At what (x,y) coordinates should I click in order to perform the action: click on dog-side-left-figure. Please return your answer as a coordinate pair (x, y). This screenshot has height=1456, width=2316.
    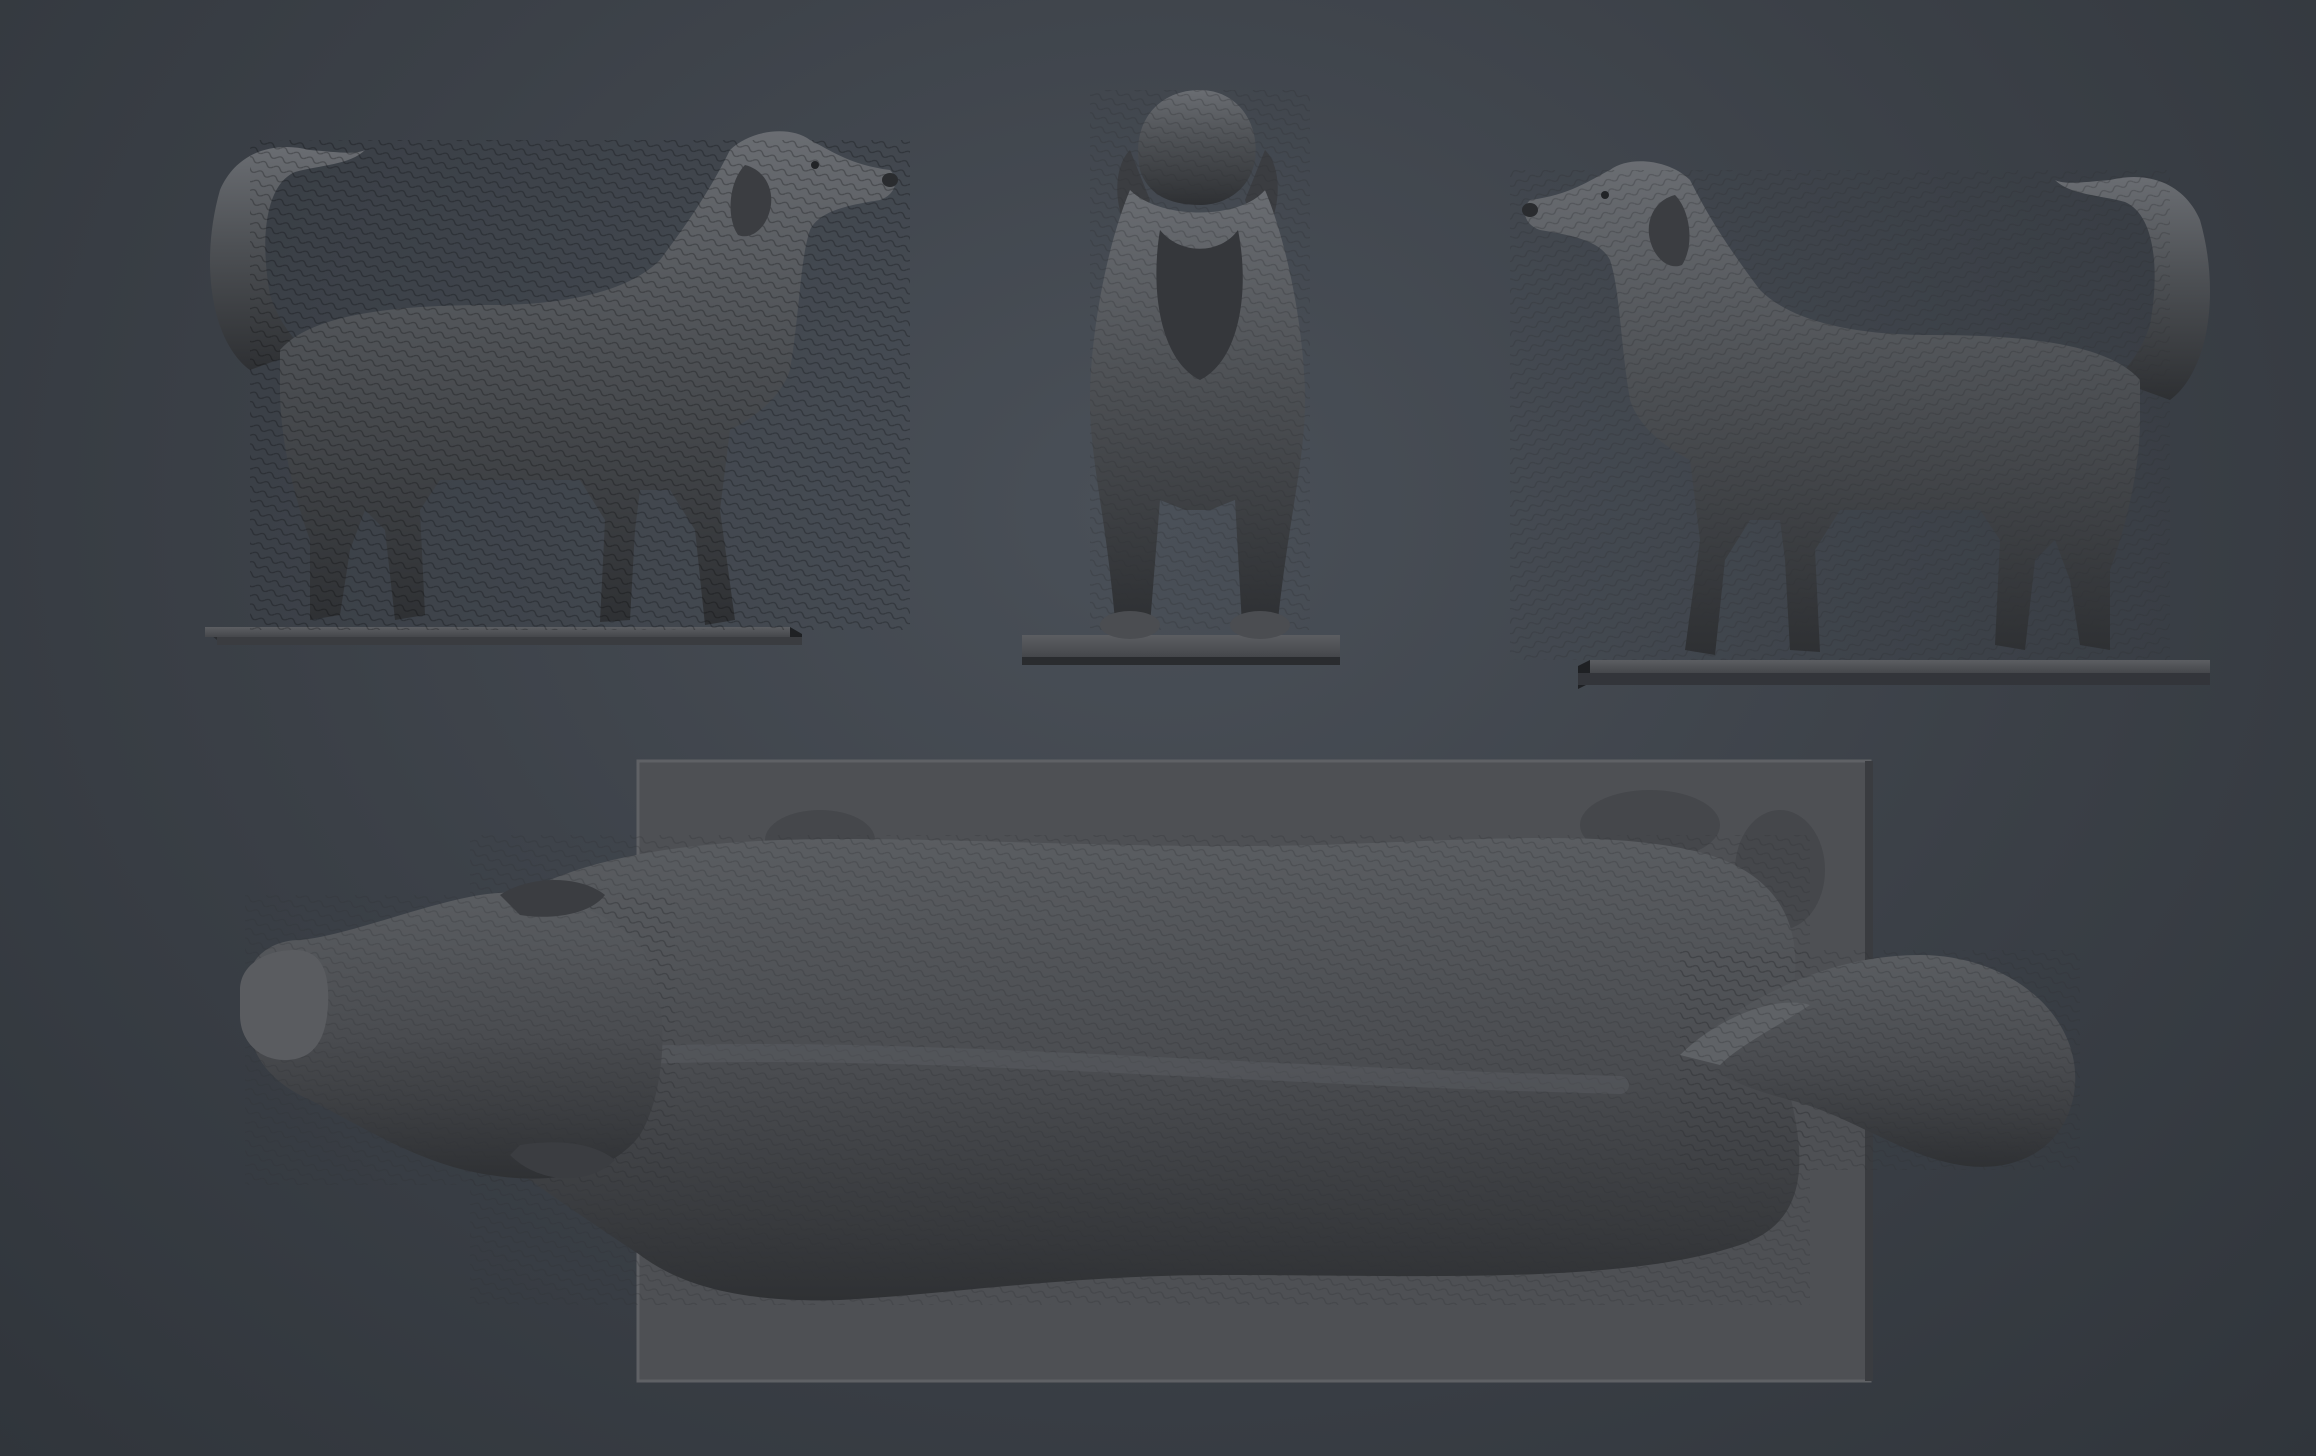
    Looking at the image, I should click on (1860, 425).